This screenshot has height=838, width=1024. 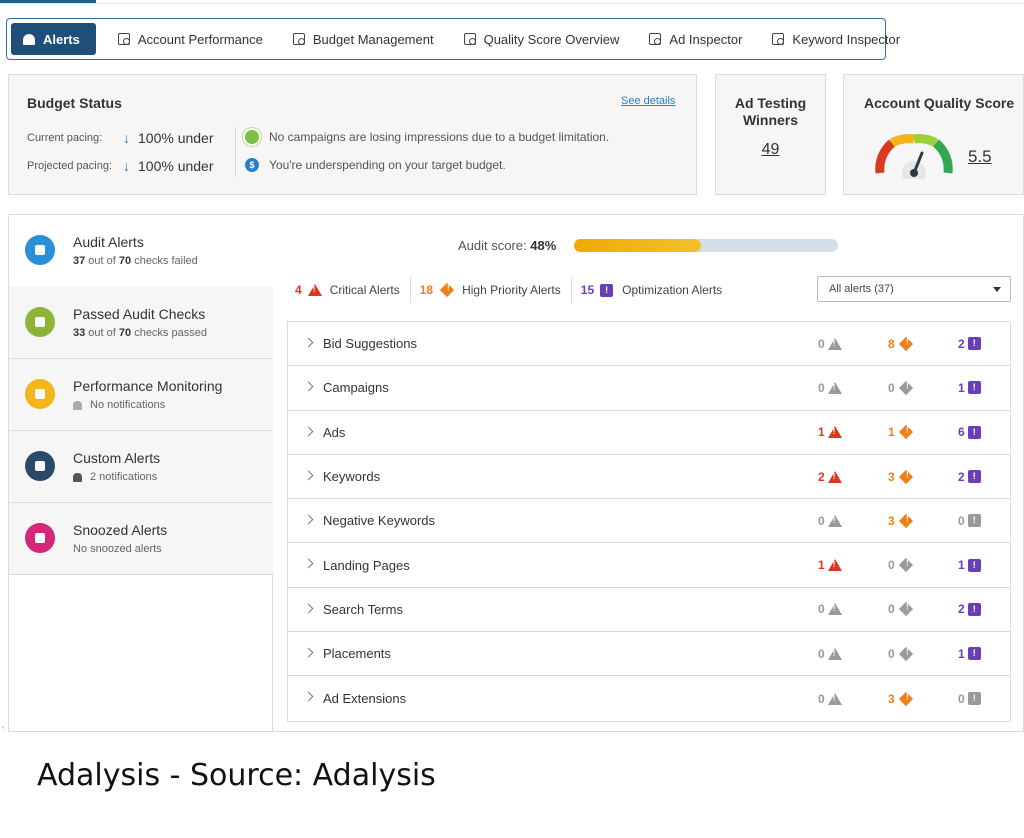 What do you see at coordinates (117, 458) in the screenshot?
I see `sidebar-item-title: Custom Alerts` at bounding box center [117, 458].